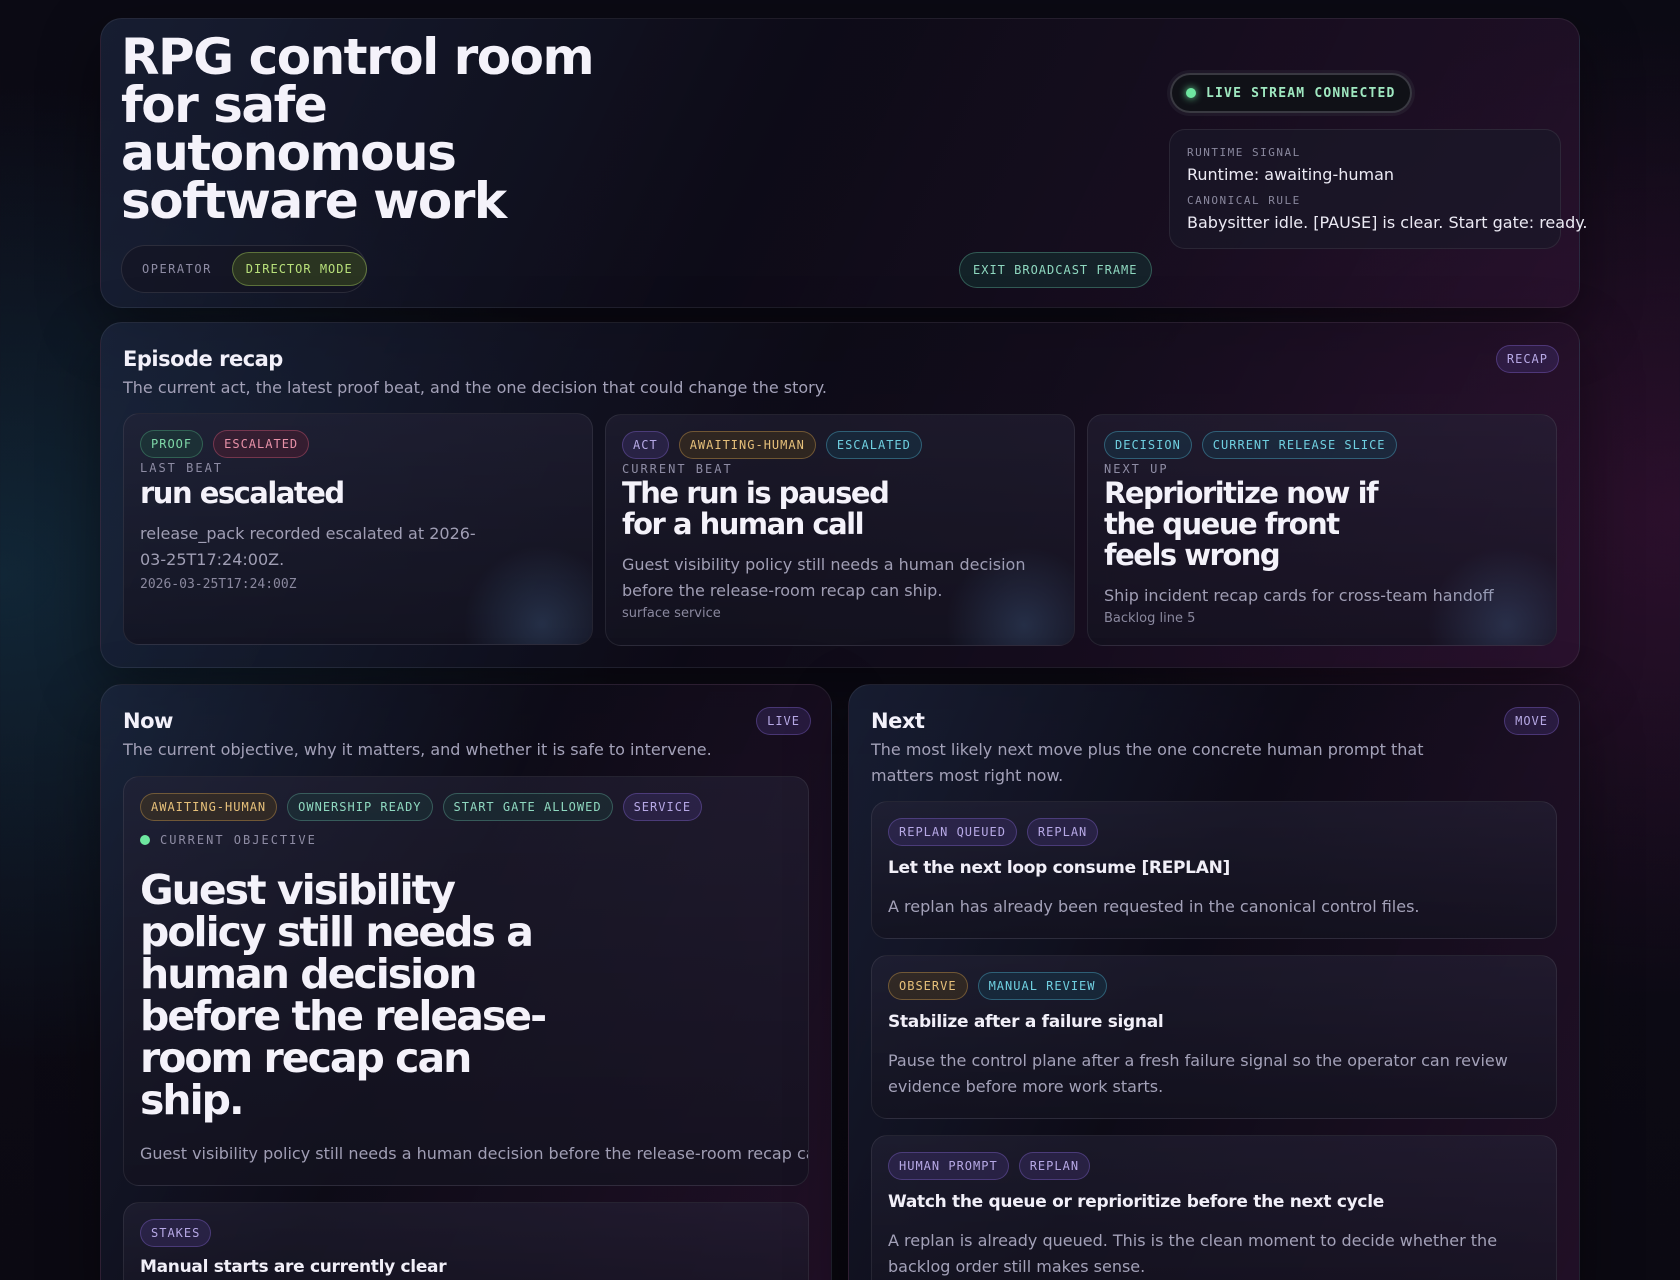  What do you see at coordinates (898, 721) in the screenshot?
I see `next-title: Next` at bounding box center [898, 721].